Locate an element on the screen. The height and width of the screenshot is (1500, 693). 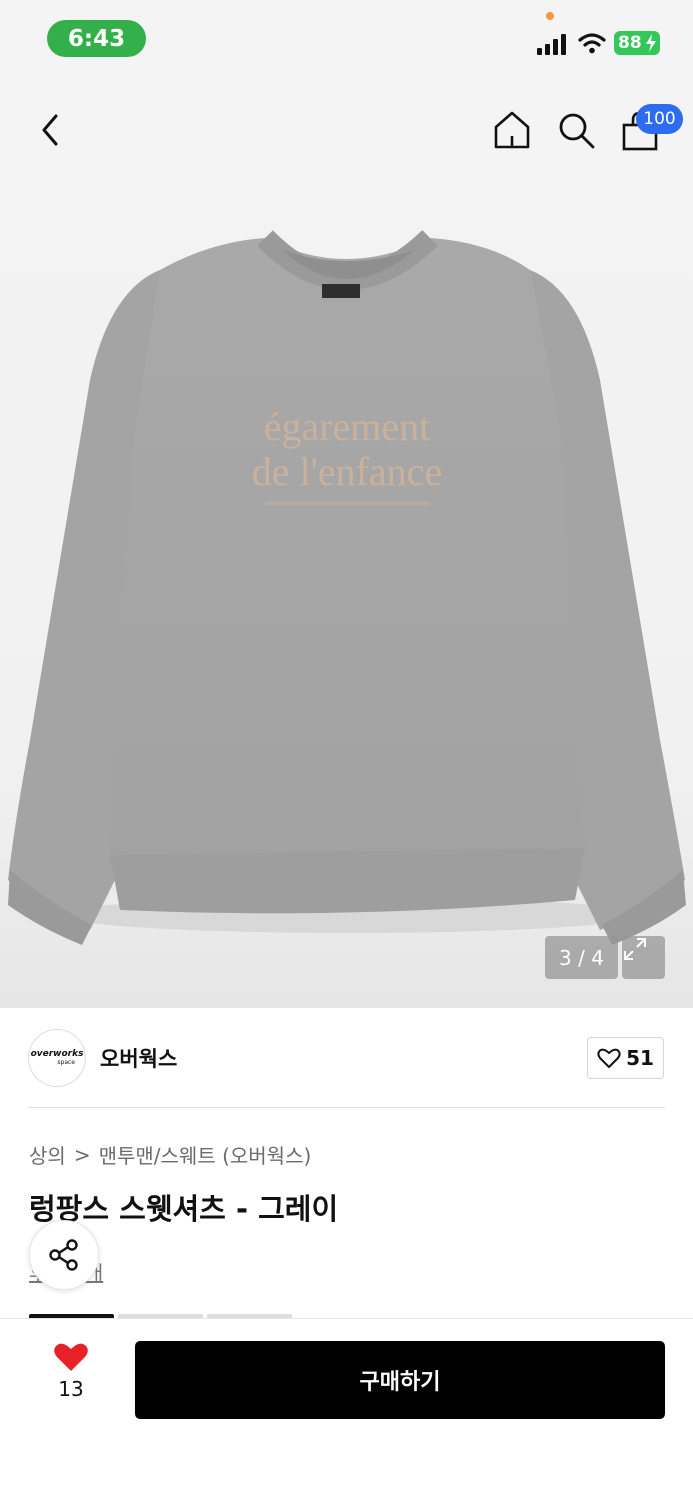
share-button is located at coordinates (64, 1255).